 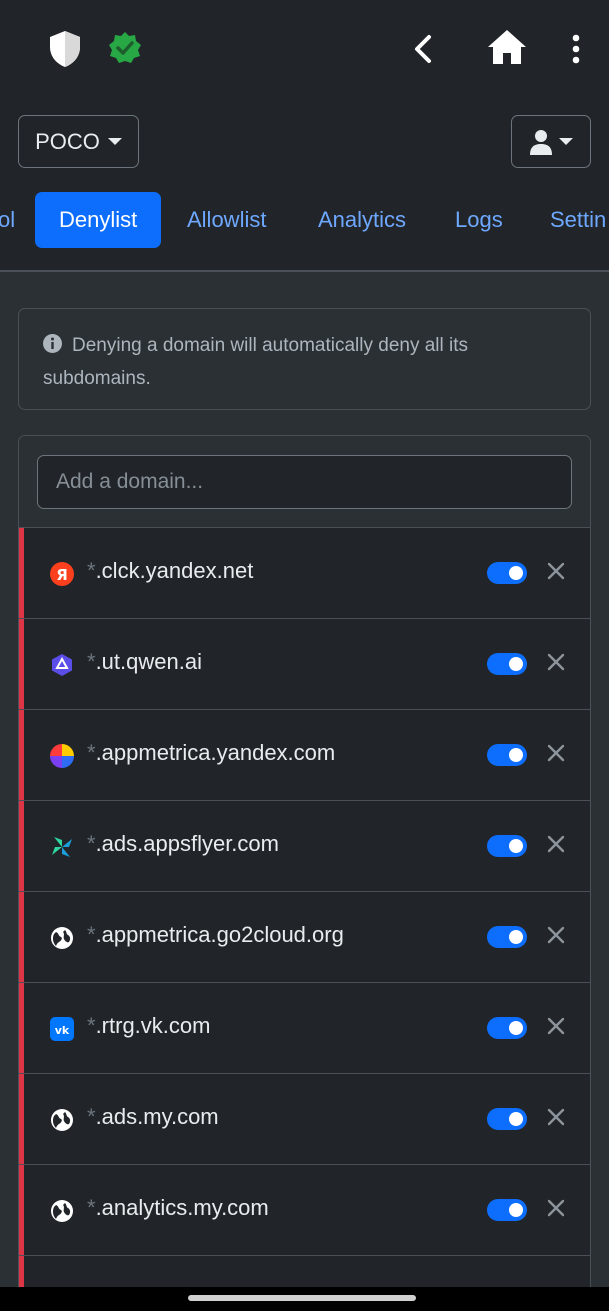 What do you see at coordinates (576, 49) in the screenshot?
I see `more-vertical-icon` at bounding box center [576, 49].